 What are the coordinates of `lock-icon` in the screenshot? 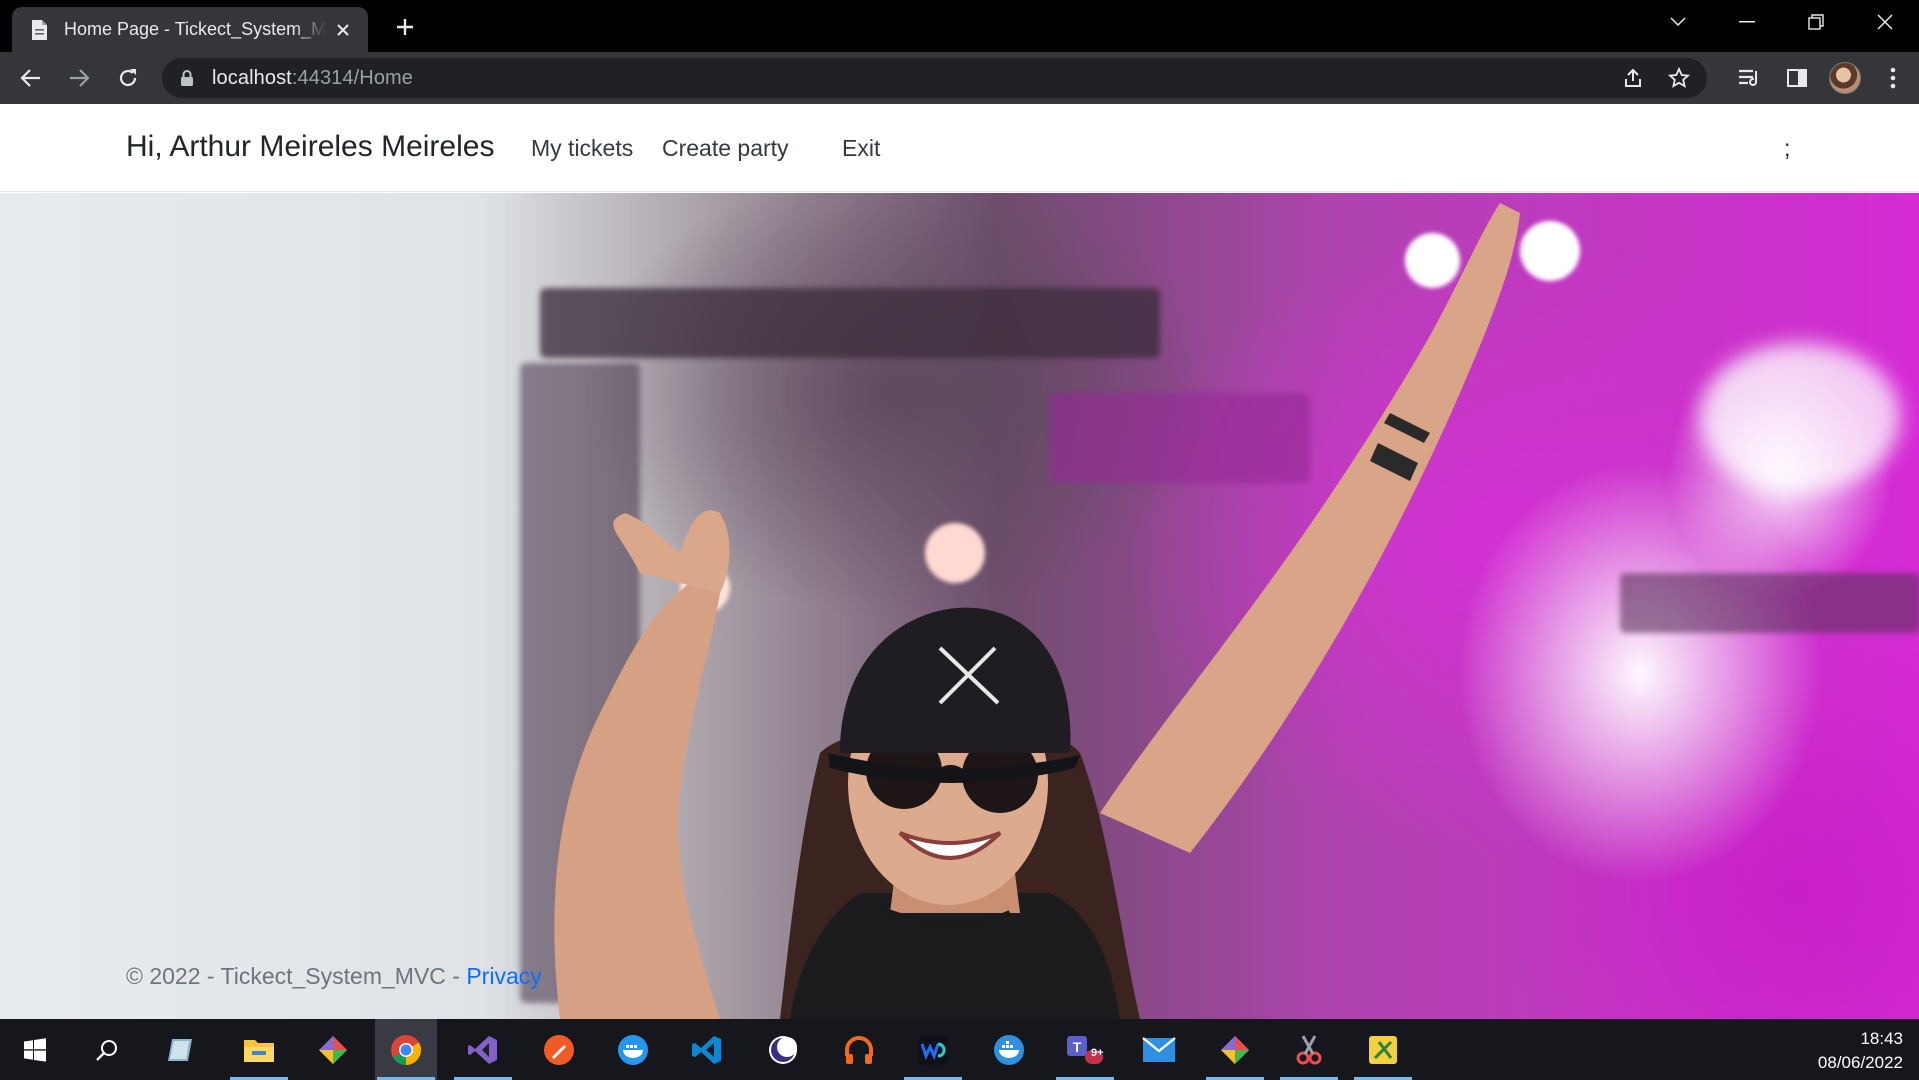 It's located at (189, 78).